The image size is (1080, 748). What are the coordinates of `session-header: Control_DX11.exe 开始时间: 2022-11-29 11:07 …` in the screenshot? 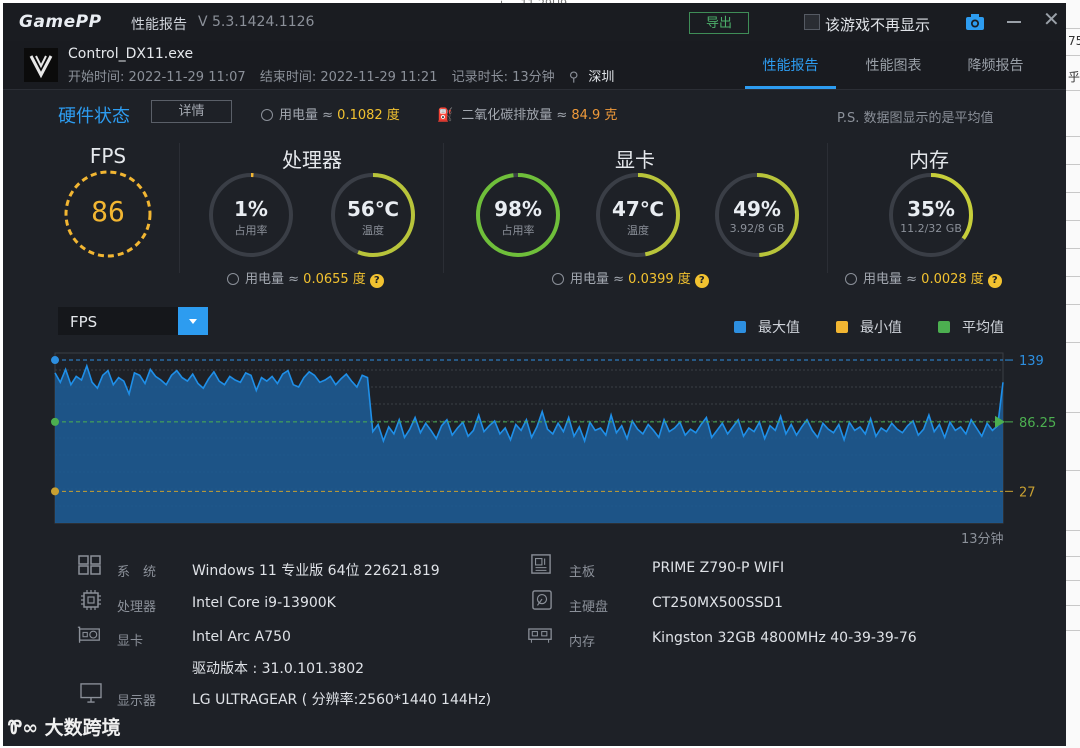 It's located at (534, 65).